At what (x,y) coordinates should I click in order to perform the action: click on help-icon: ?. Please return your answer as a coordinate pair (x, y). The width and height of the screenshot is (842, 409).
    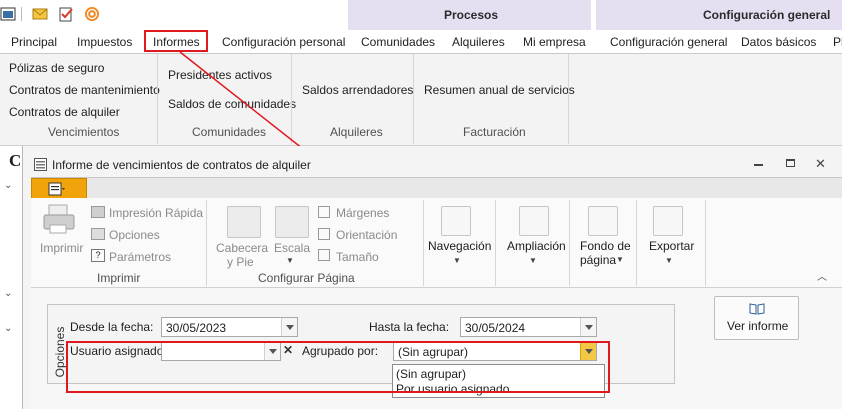
    Looking at the image, I should click on (98, 255).